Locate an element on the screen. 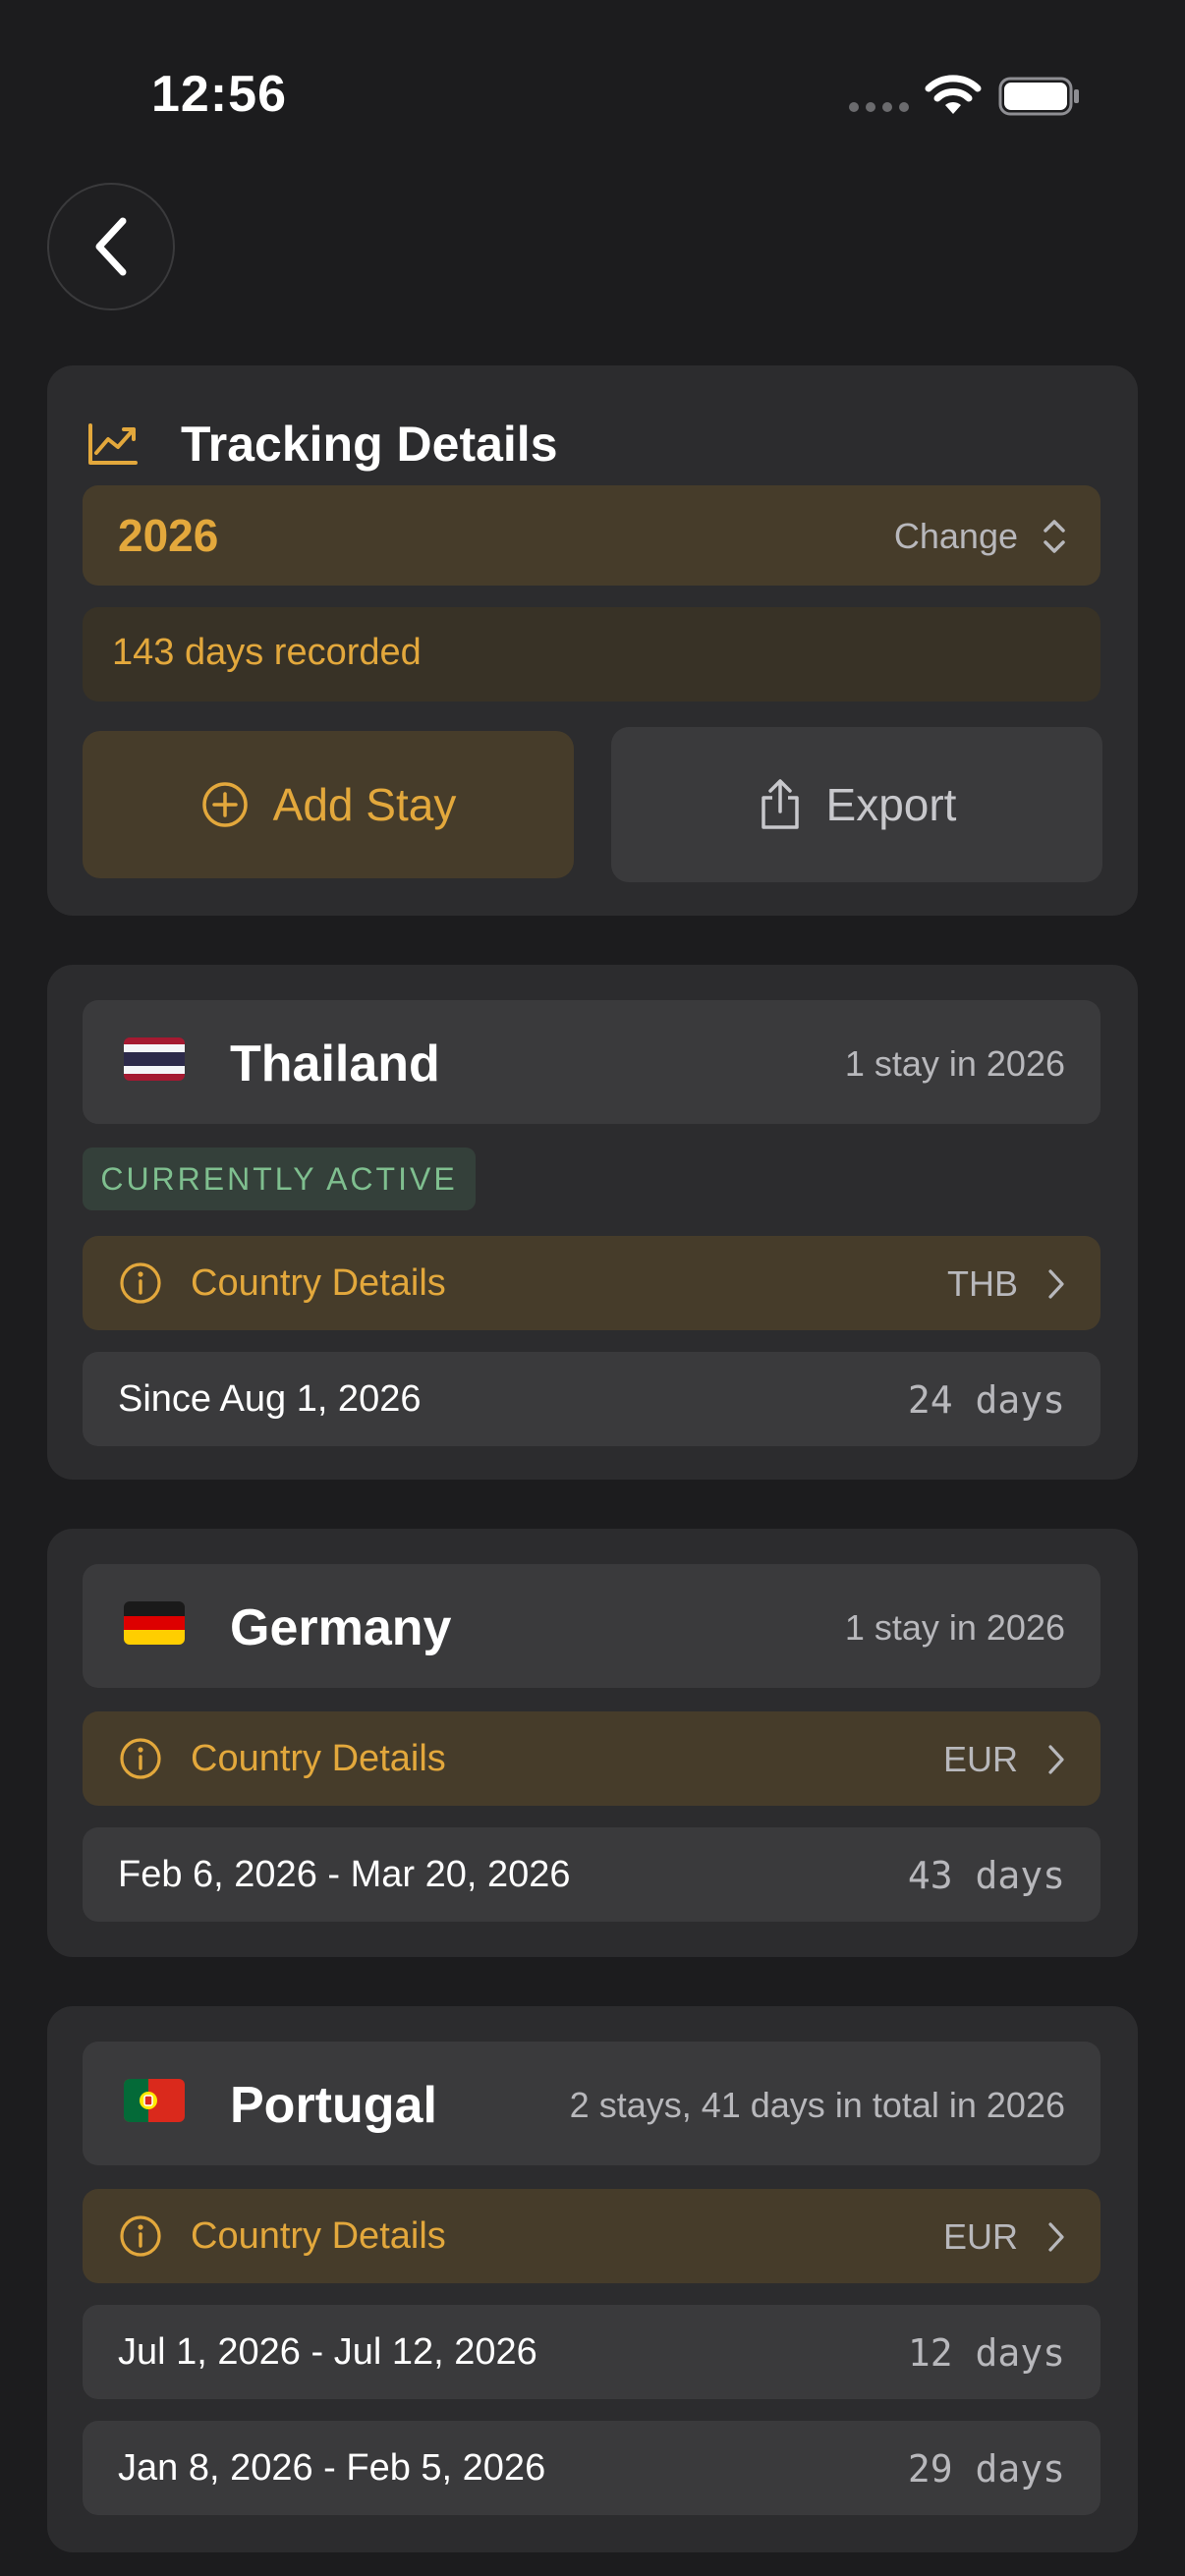 The image size is (1185, 2576). tracking-title: Tracking Details is located at coordinates (370, 444).